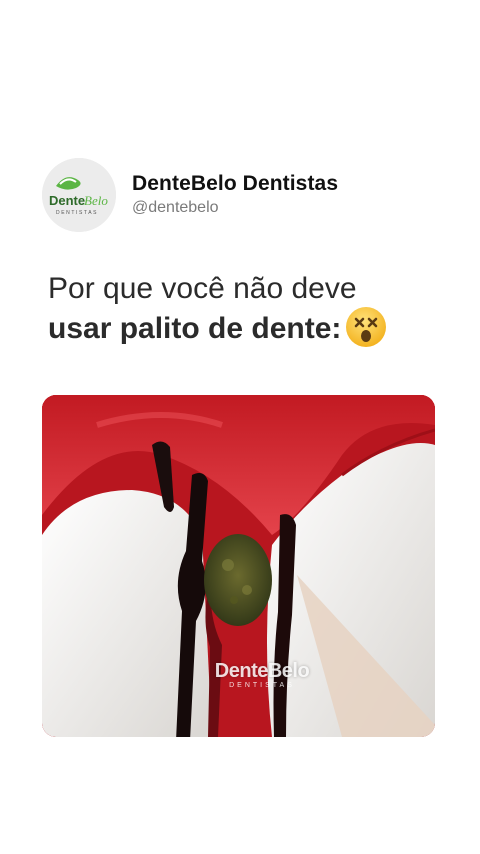 The width and height of the screenshot is (480, 854). I want to click on profile-avatar: Dente Belo DENTISTAS, so click(79, 195).